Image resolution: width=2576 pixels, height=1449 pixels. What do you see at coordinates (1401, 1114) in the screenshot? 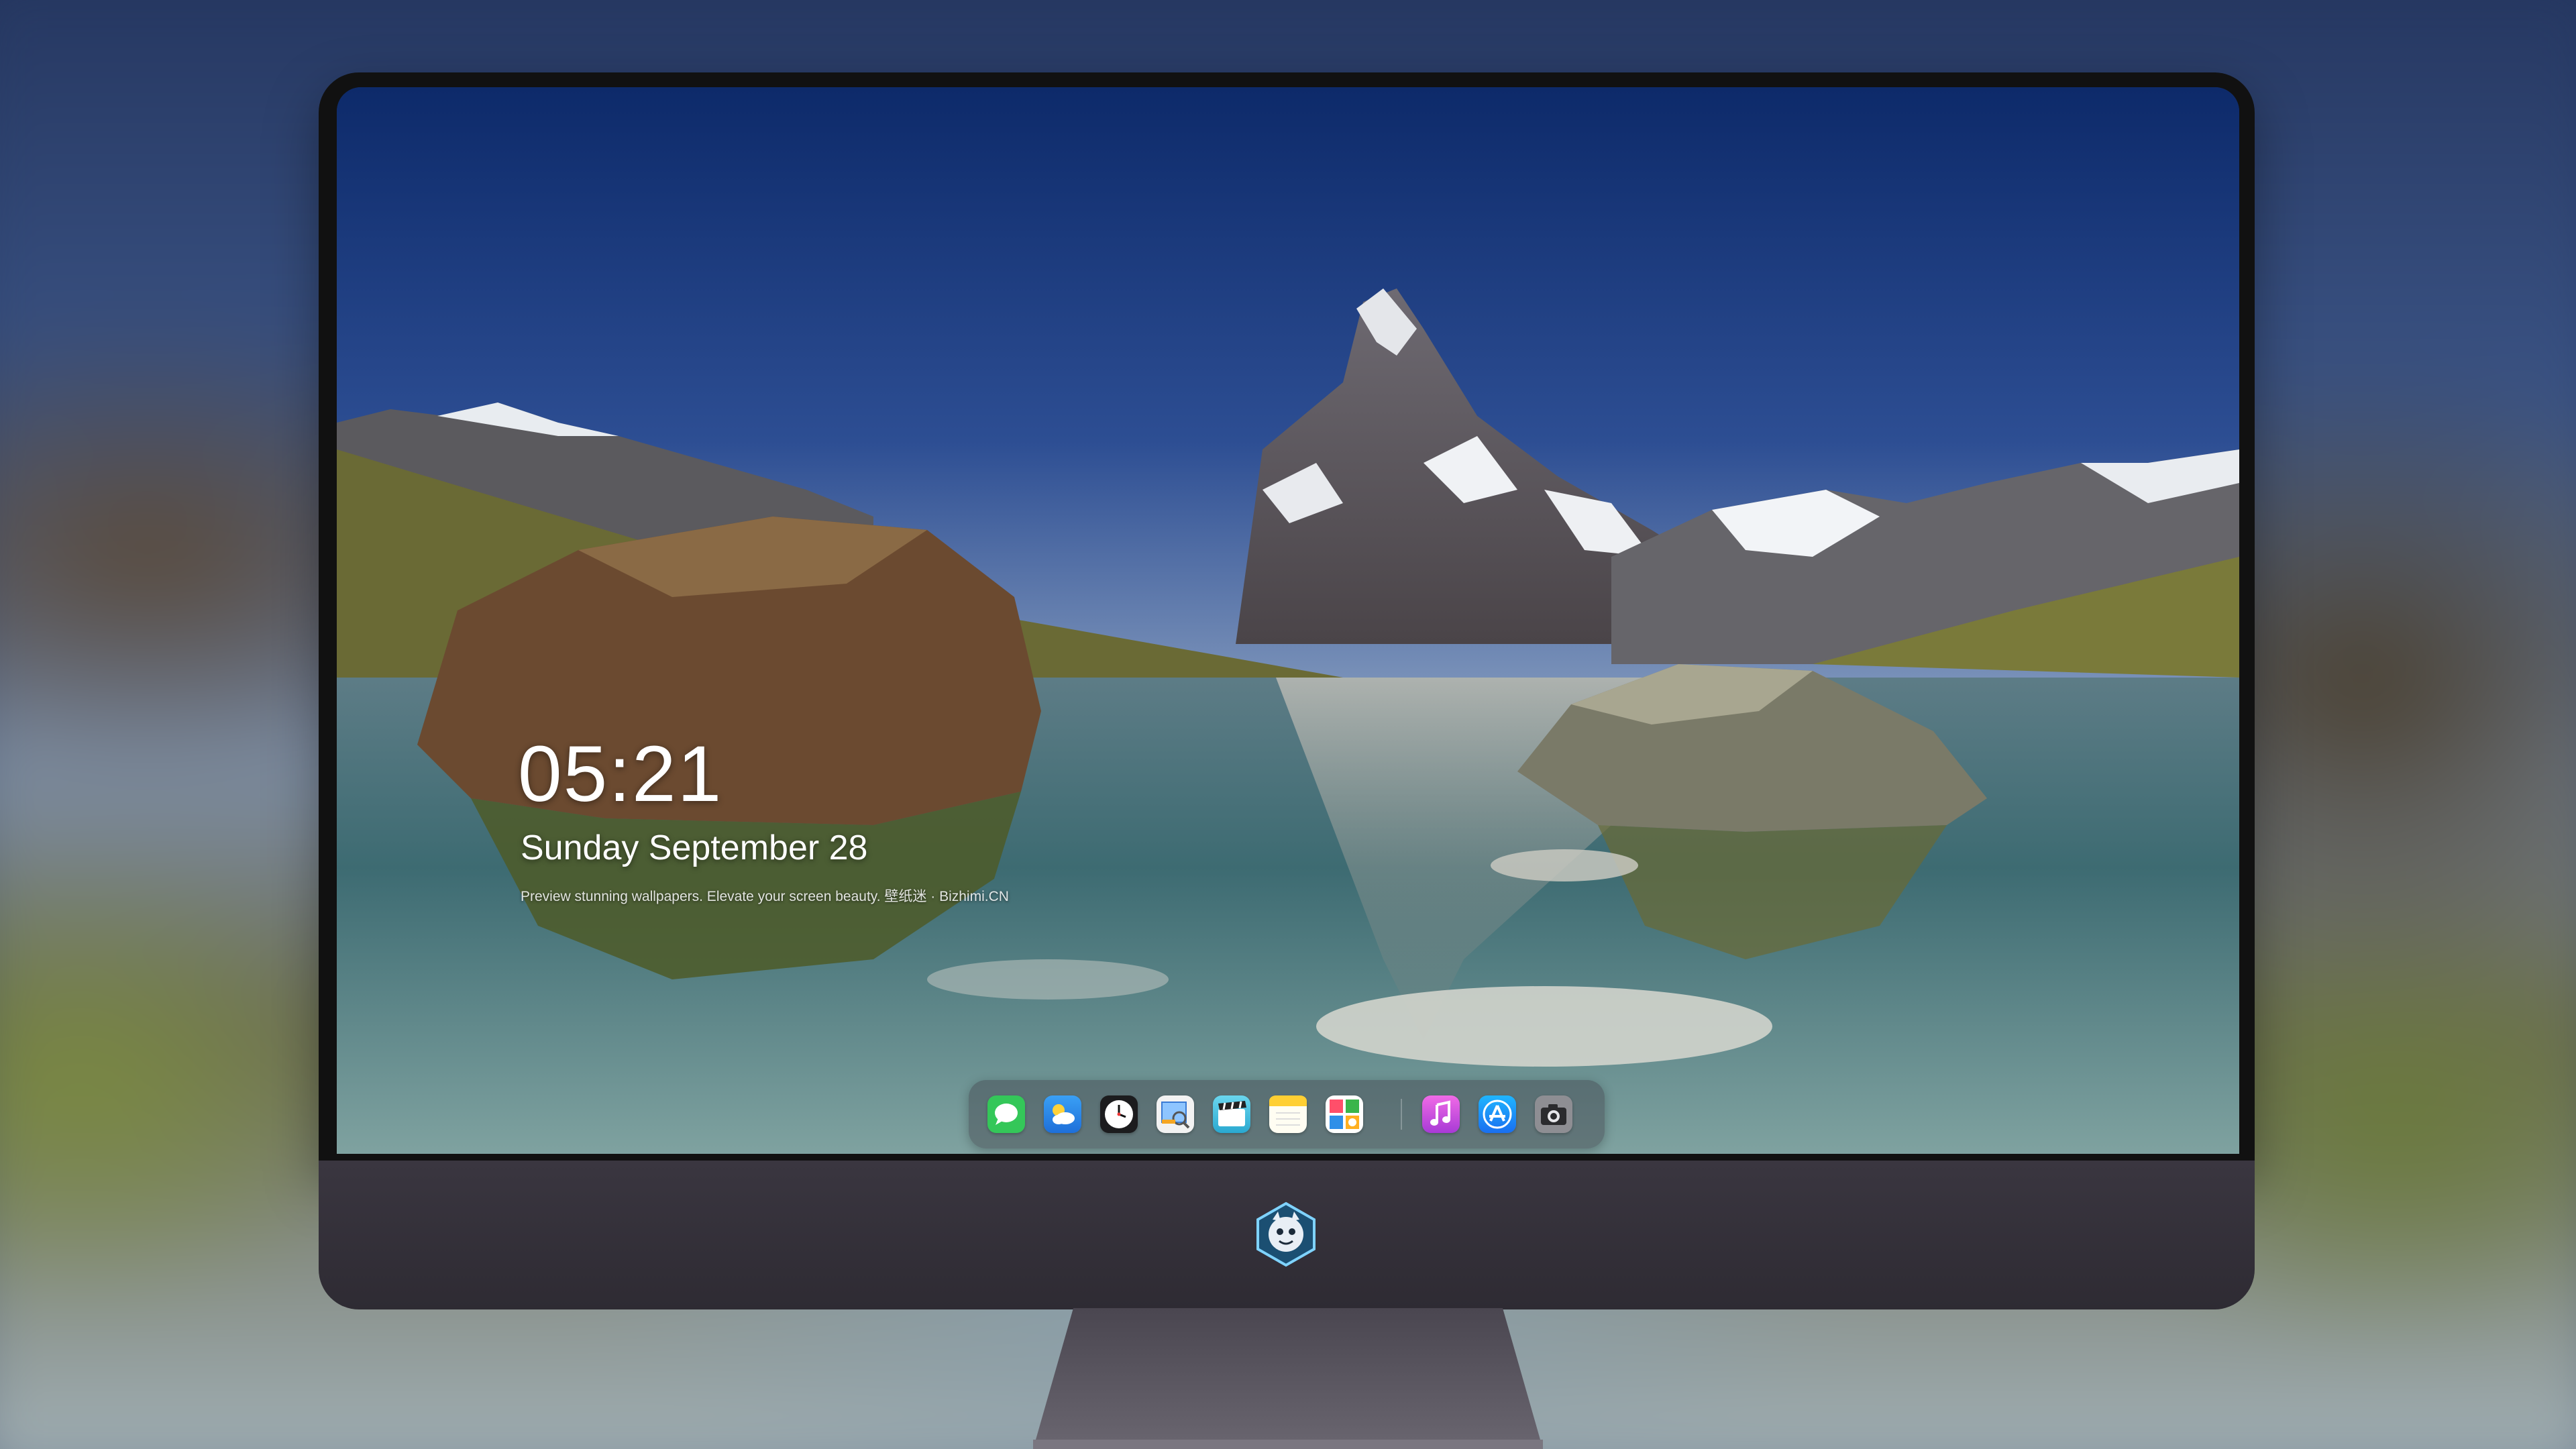
I see `dock-separator` at bounding box center [1401, 1114].